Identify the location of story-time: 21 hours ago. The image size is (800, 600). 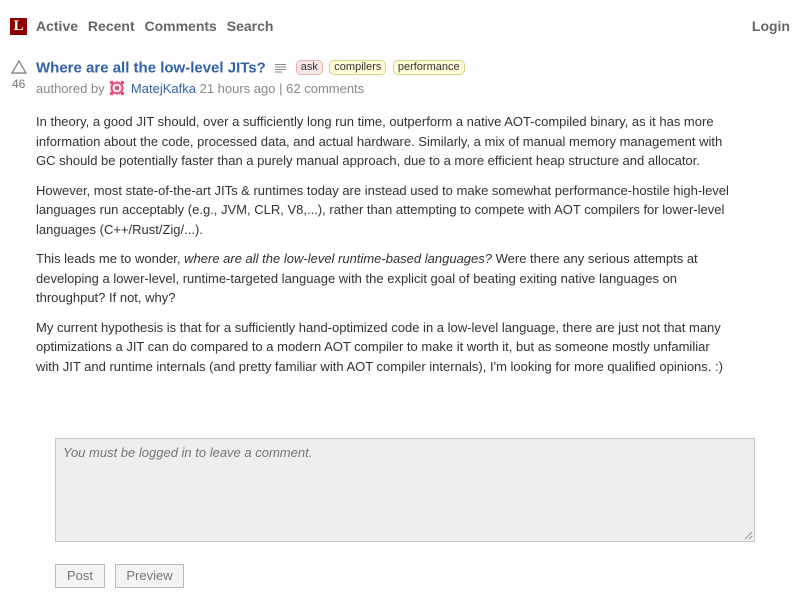
(237, 88).